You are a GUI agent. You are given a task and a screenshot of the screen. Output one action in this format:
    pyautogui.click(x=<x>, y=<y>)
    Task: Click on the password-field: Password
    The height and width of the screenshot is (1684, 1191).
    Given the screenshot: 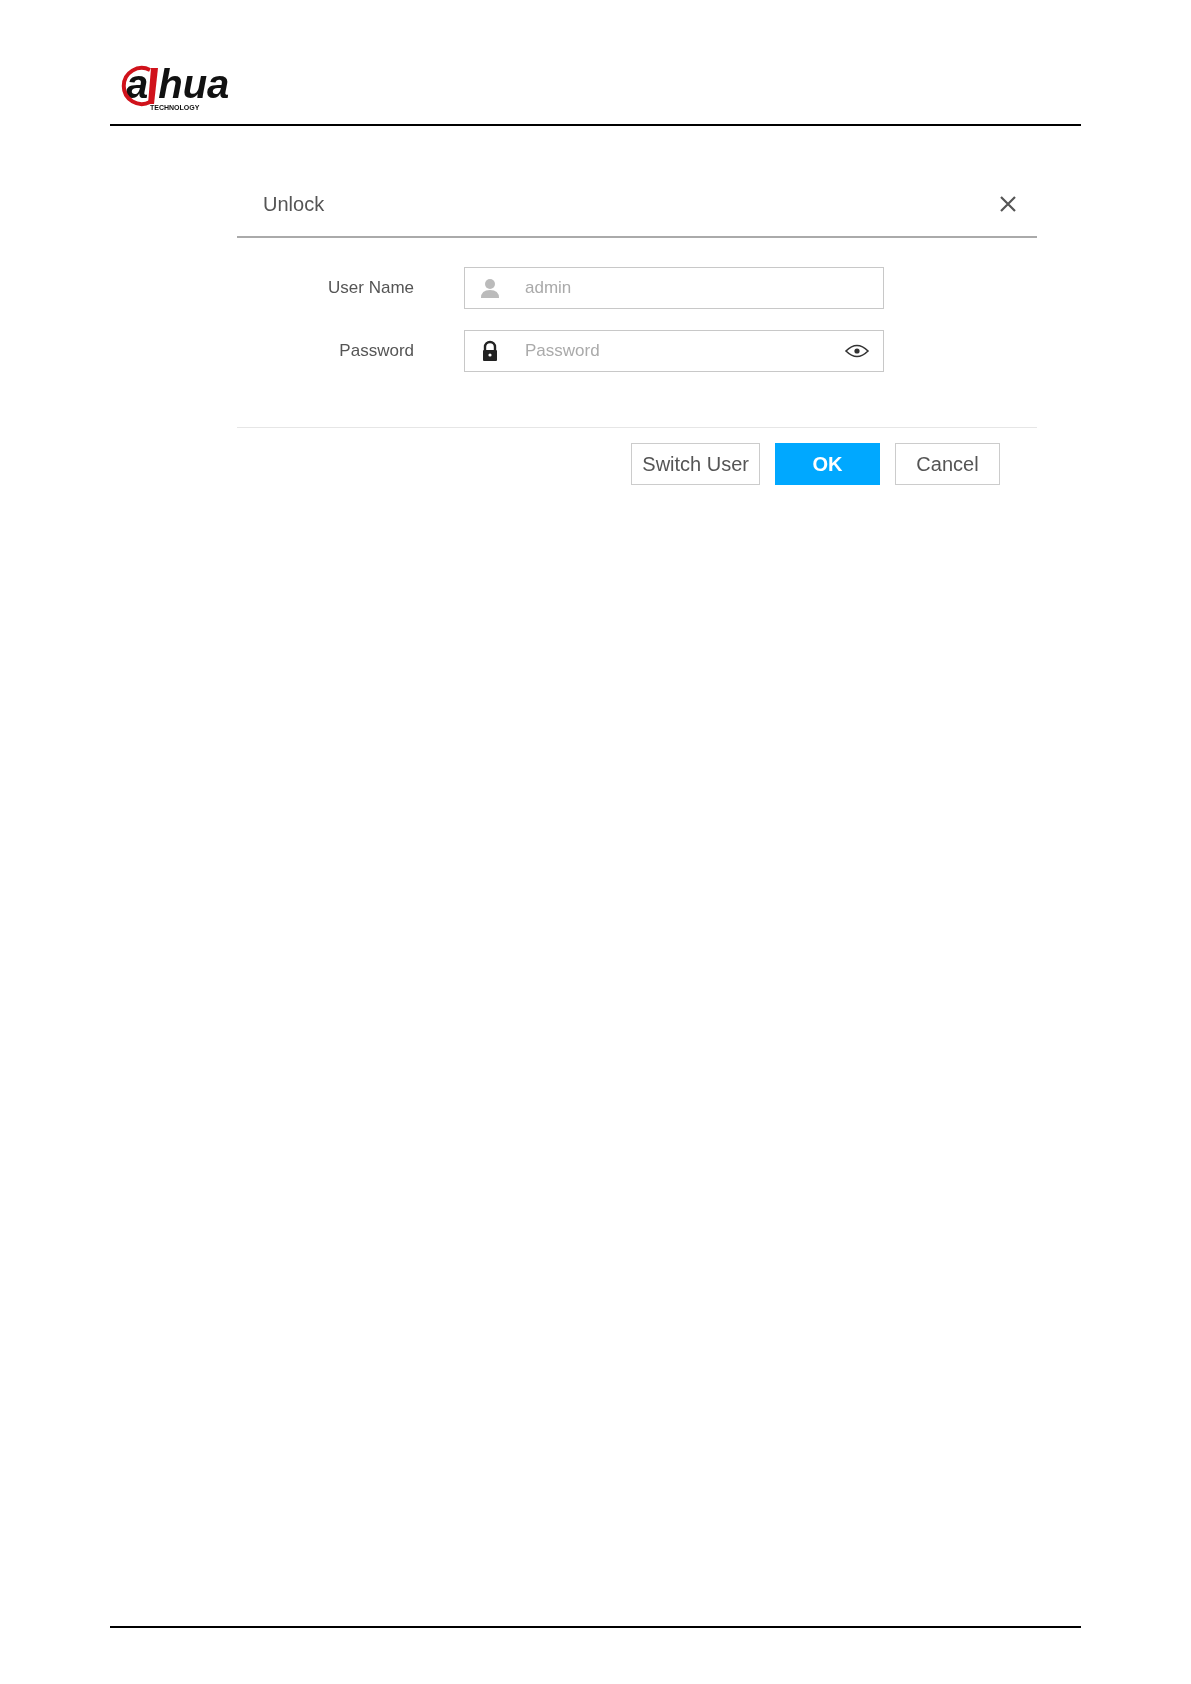 What is the action you would take?
    pyautogui.click(x=674, y=351)
    